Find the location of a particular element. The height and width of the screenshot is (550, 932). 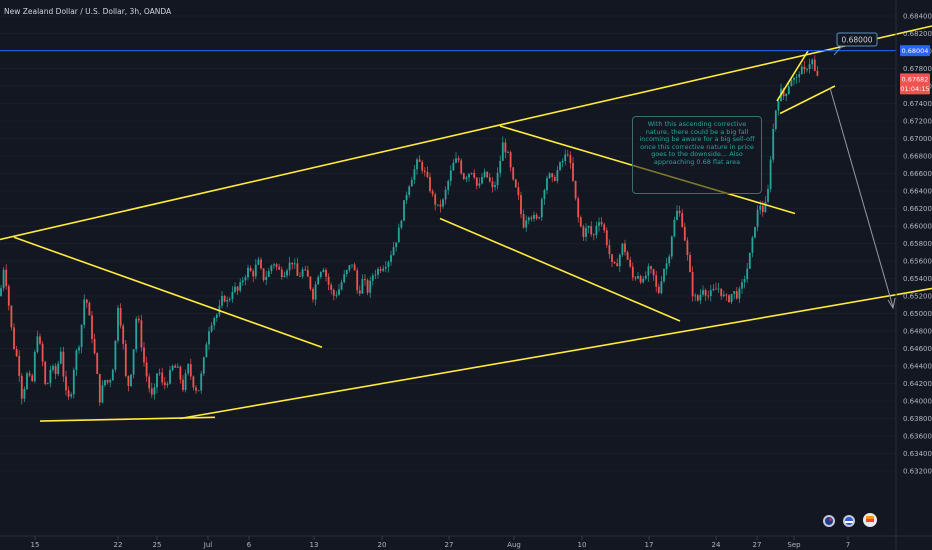

time-tick-label: Jul is located at coordinates (208, 545).